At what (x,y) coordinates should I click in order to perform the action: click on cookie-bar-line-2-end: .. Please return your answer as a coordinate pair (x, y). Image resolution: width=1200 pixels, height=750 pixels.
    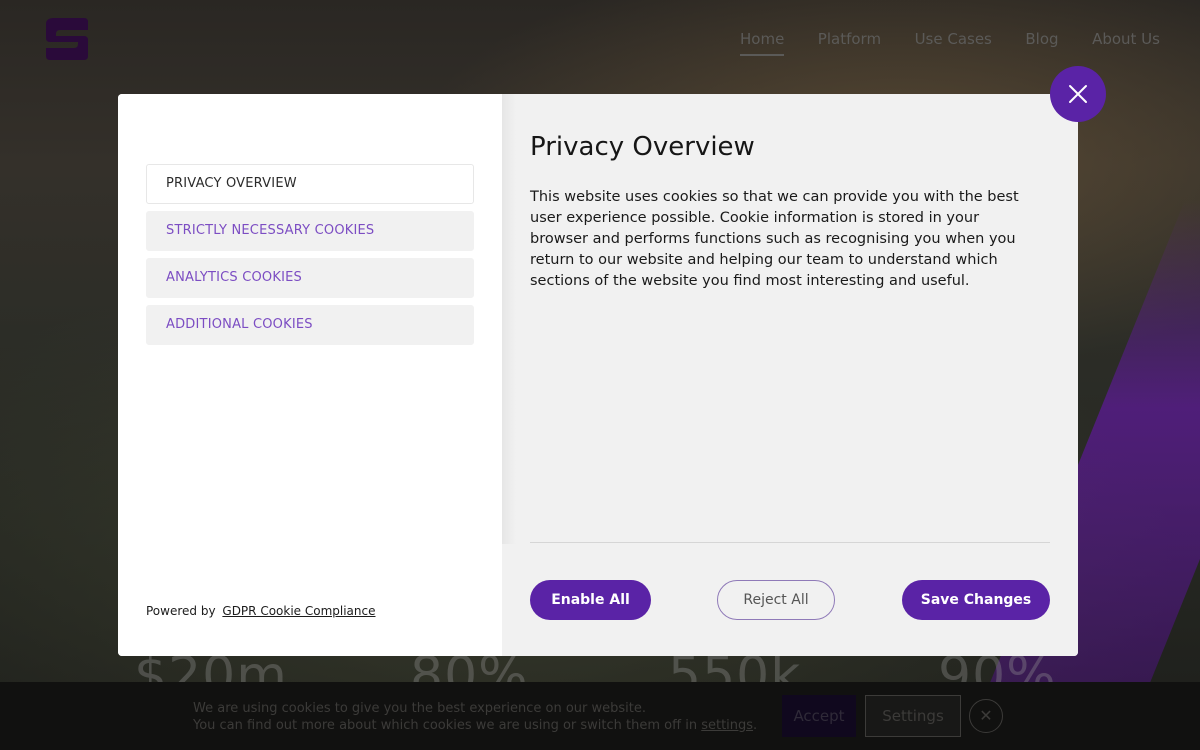
    Looking at the image, I should click on (755, 725).